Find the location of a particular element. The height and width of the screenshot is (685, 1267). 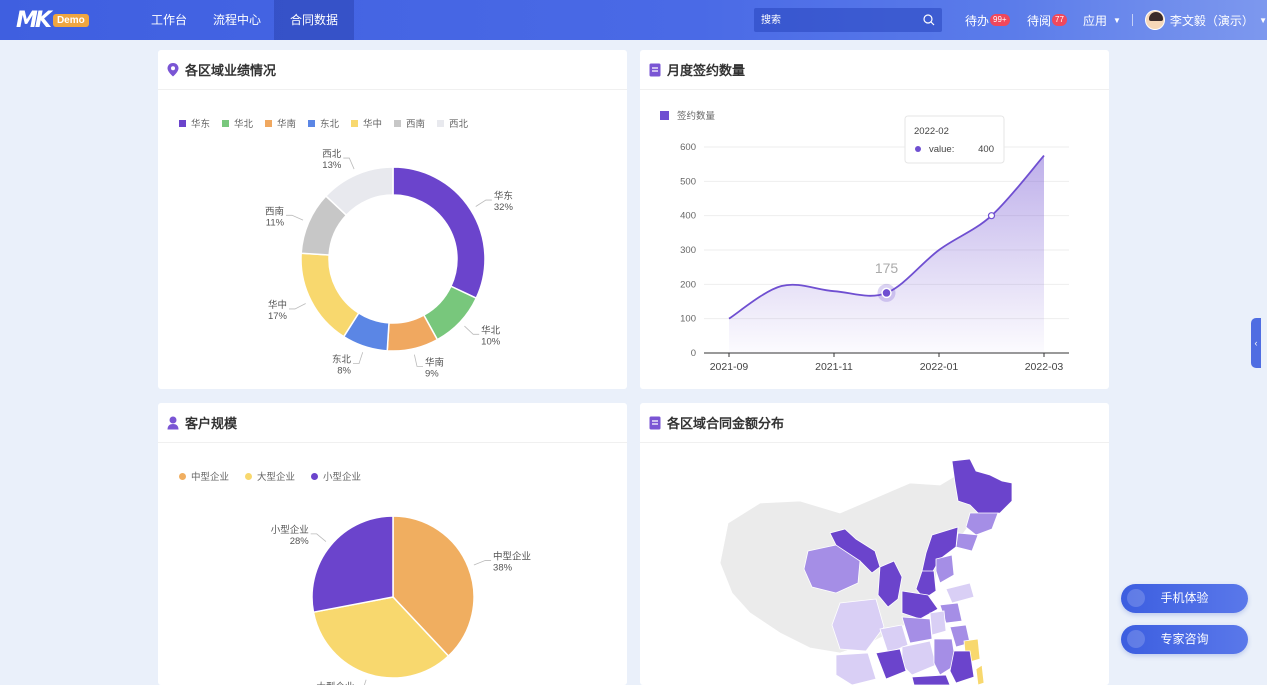

search-input is located at coordinates (834, 20).